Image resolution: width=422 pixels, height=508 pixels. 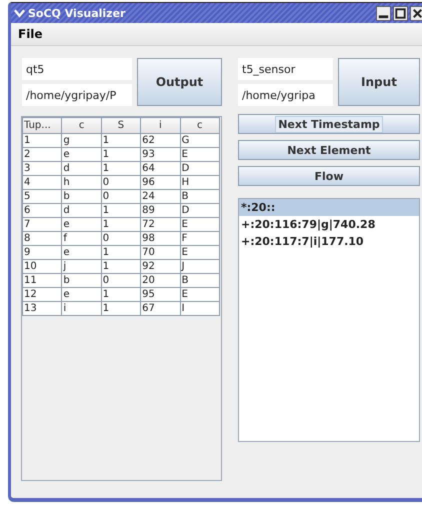 What do you see at coordinates (200, 309) in the screenshot?
I see `table-cell: I` at bounding box center [200, 309].